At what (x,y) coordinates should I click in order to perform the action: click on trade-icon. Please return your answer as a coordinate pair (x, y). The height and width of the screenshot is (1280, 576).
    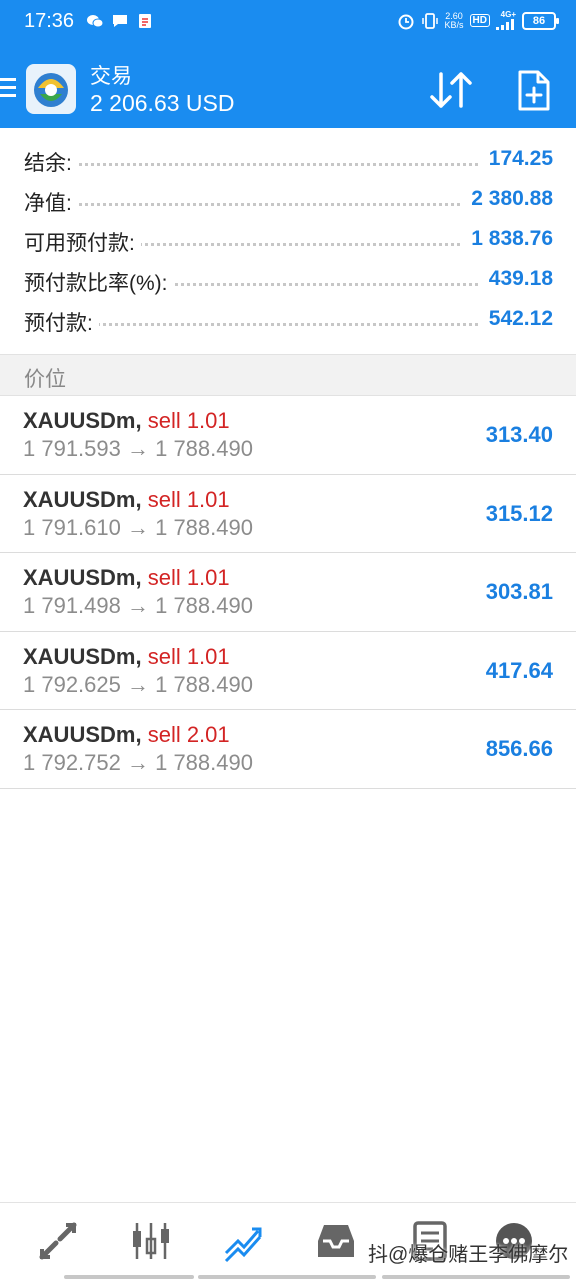
    Looking at the image, I should click on (243, 1245).